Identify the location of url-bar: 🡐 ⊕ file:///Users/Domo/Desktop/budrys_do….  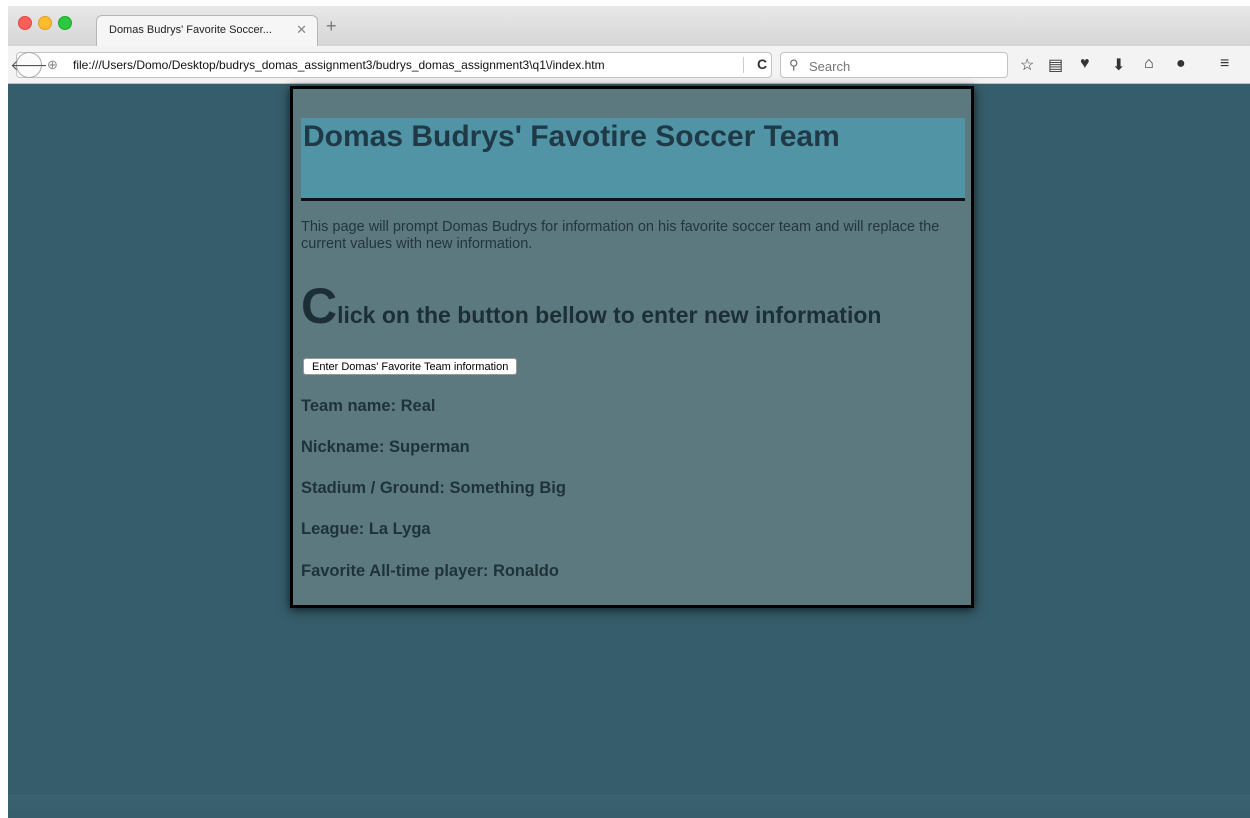
(391, 65).